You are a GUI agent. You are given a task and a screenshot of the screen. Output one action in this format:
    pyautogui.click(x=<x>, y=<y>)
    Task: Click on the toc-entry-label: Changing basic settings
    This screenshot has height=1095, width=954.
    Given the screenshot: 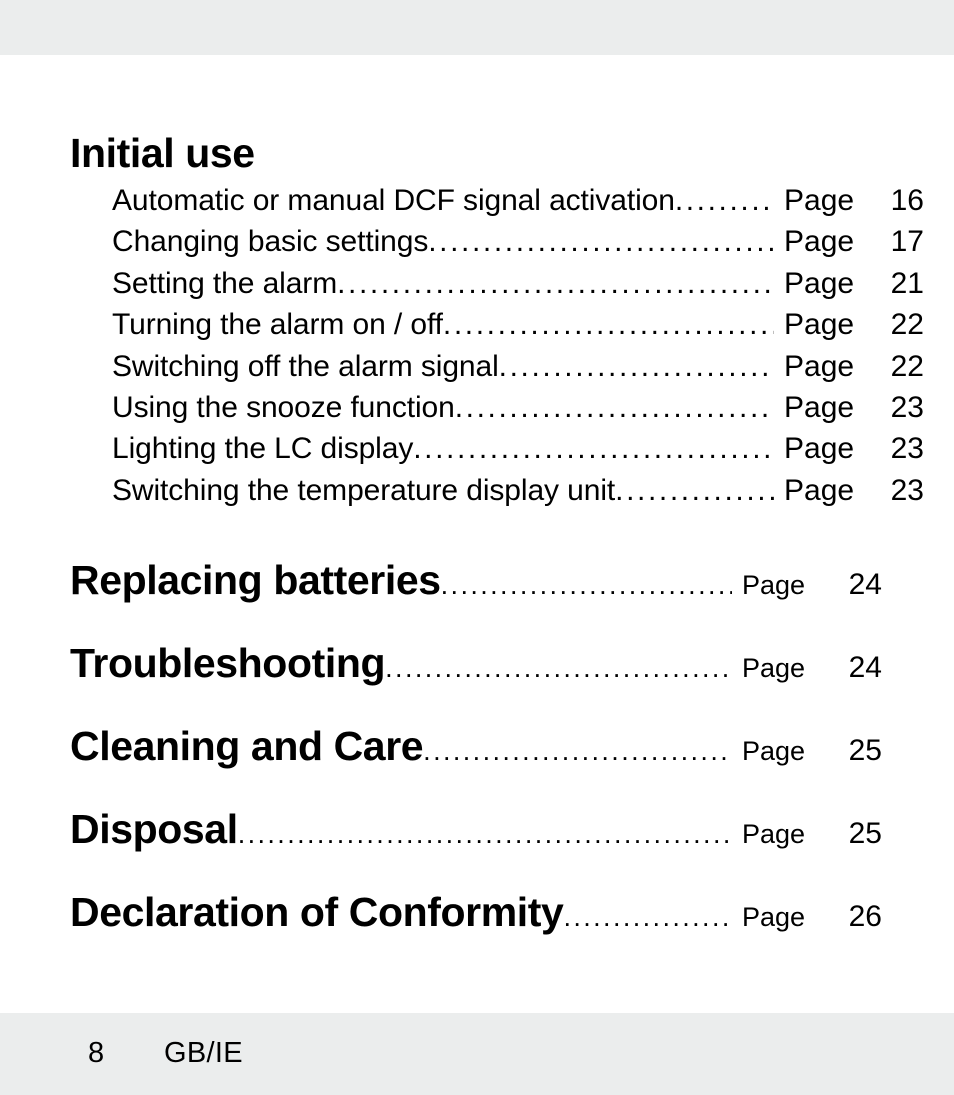 What is the action you would take?
    pyautogui.click(x=270, y=242)
    